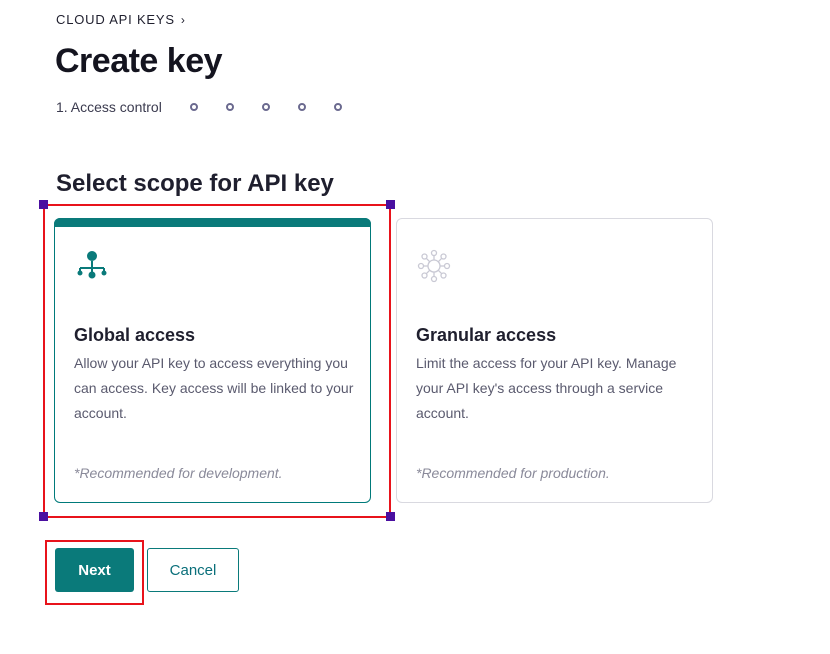 The height and width of the screenshot is (654, 830). I want to click on current-step-label: 1. Access control, so click(109, 107).